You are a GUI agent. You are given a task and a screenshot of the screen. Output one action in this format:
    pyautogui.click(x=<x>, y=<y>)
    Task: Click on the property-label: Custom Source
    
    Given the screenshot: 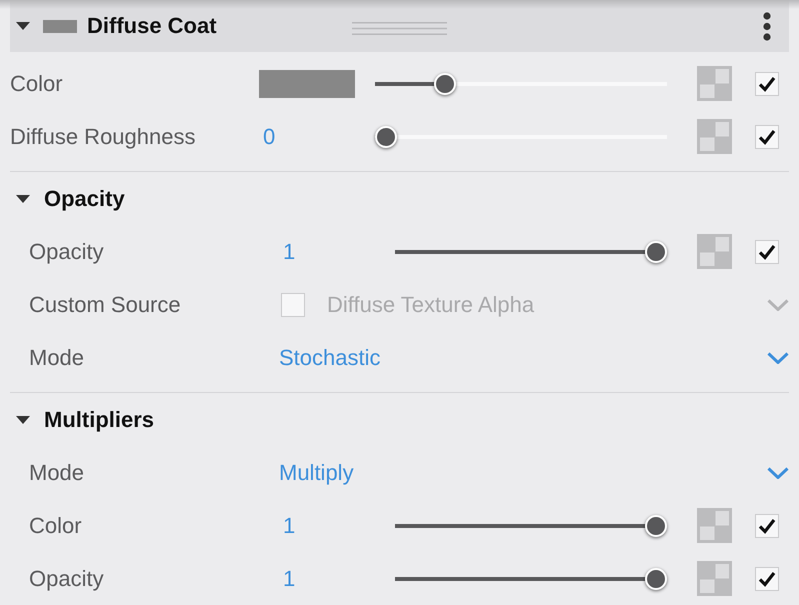 What is the action you would take?
    pyautogui.click(x=105, y=305)
    